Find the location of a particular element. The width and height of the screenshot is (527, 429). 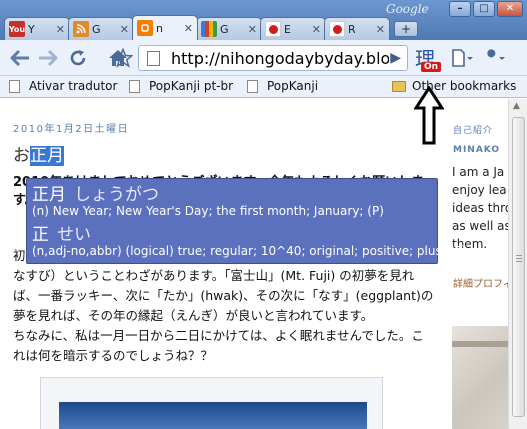

window-controls: – □ ✕ is located at coordinates (486, 9).